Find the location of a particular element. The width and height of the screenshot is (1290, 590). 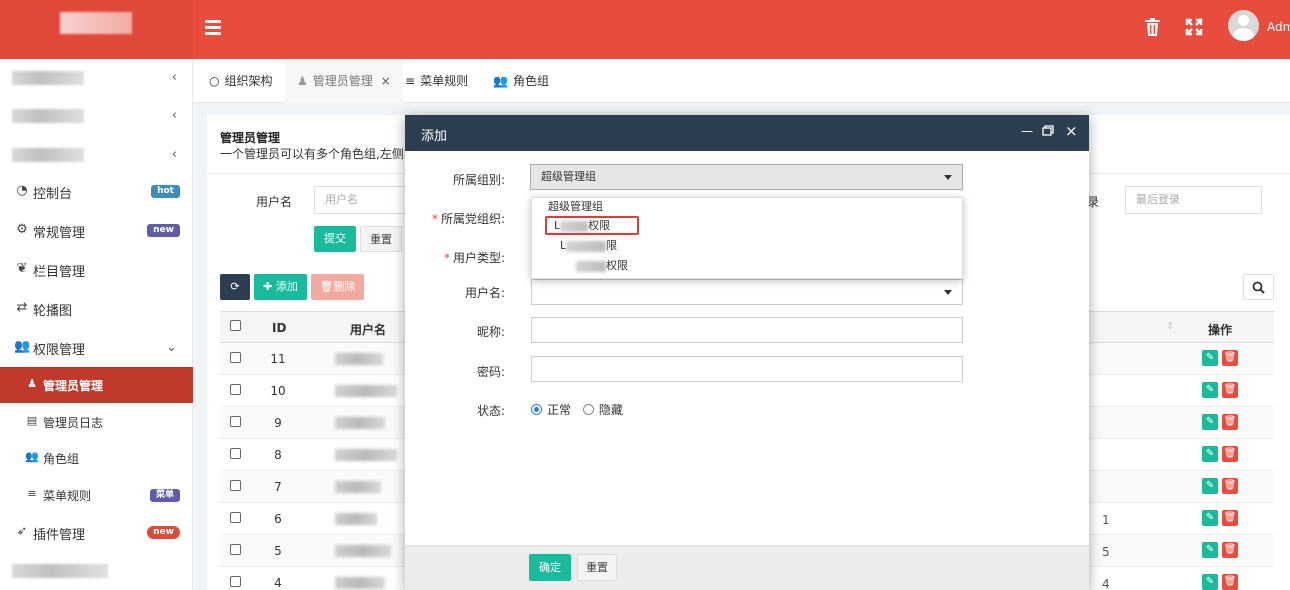

menu-toggle-icon is located at coordinates (213, 27).